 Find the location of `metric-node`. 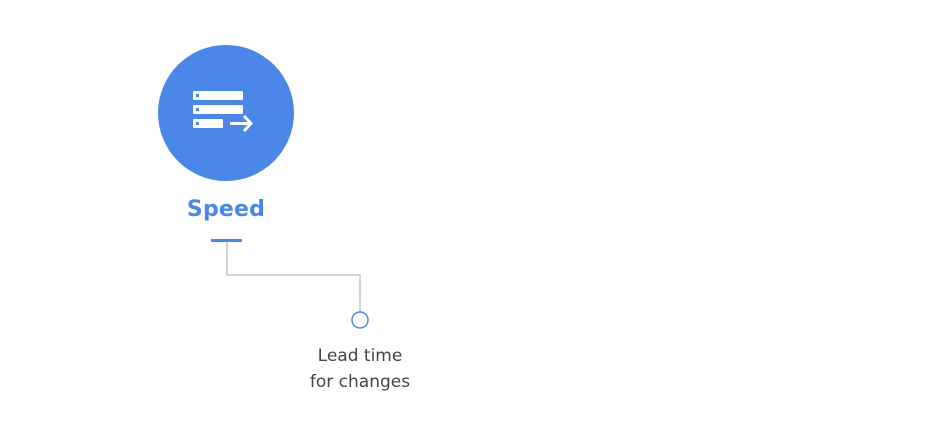

metric-node is located at coordinates (360, 320).